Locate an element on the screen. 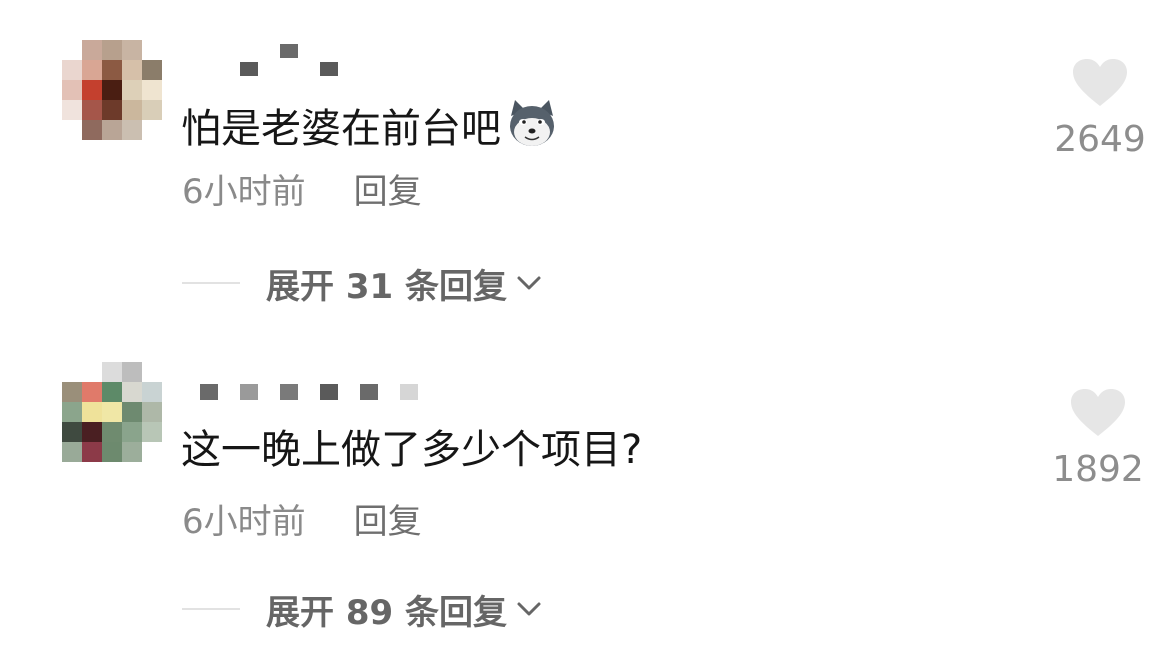 The width and height of the screenshot is (1170, 668). expand-replies-label: 展开 31 条回复 is located at coordinates (386, 286).